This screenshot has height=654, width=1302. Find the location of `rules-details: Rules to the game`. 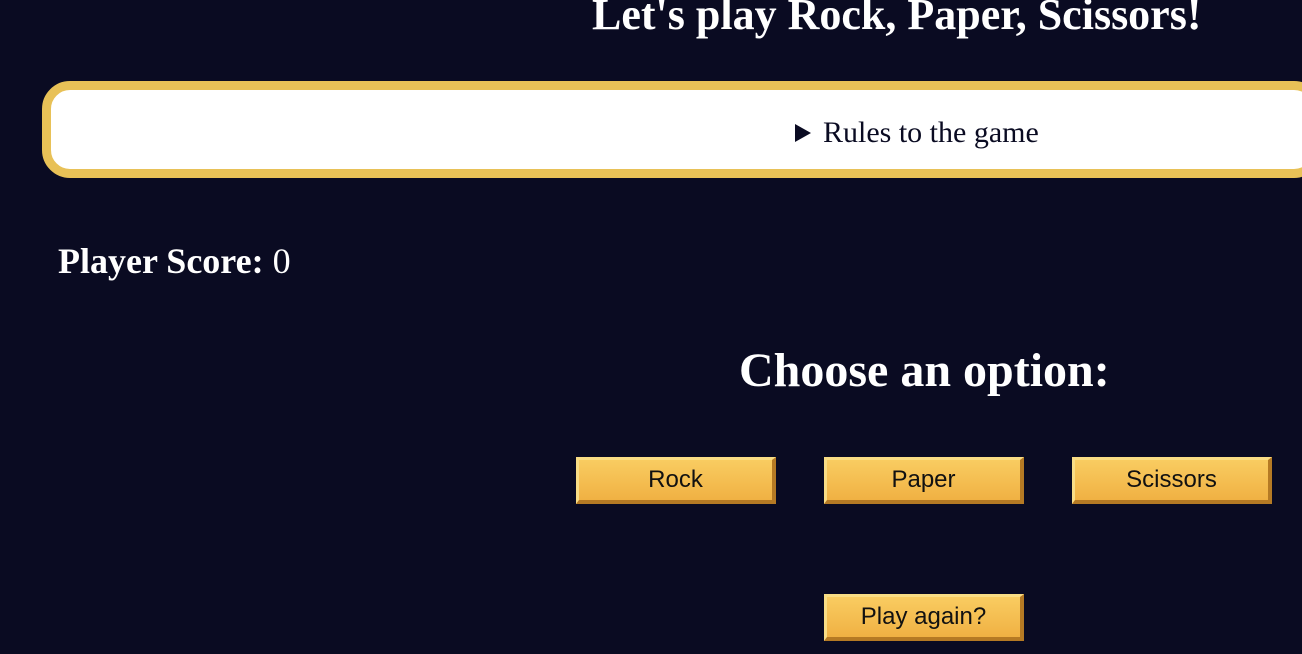

rules-details: Rules to the game is located at coordinates (672, 129).